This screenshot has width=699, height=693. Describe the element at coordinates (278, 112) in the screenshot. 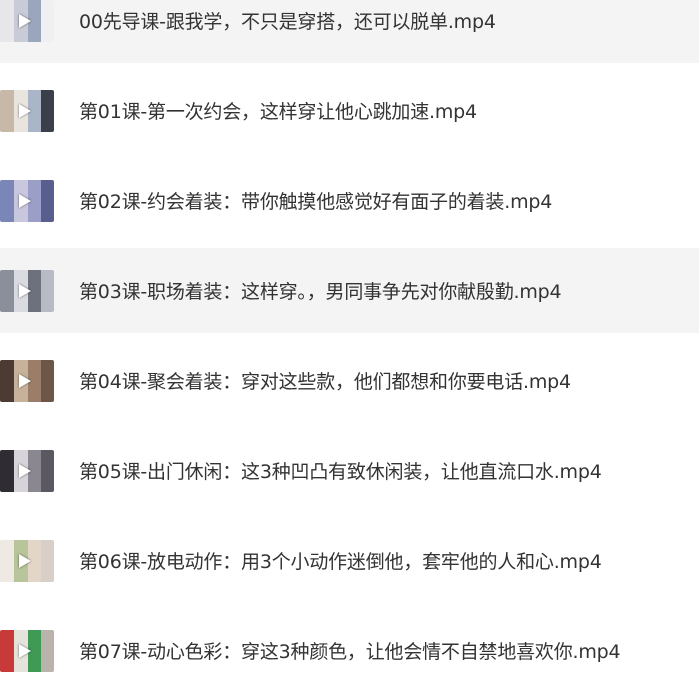

I see `file-name: 第01课-第一次约会，这样穿让他心跳加速.mp4` at that location.